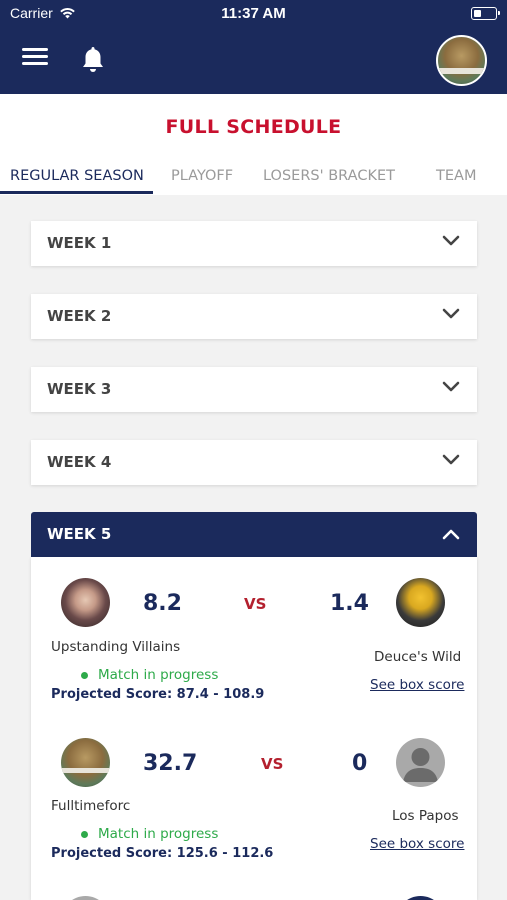 This screenshot has height=900, width=507. What do you see at coordinates (254, 389) in the screenshot?
I see `week-3-row: WEEK 3` at bounding box center [254, 389].